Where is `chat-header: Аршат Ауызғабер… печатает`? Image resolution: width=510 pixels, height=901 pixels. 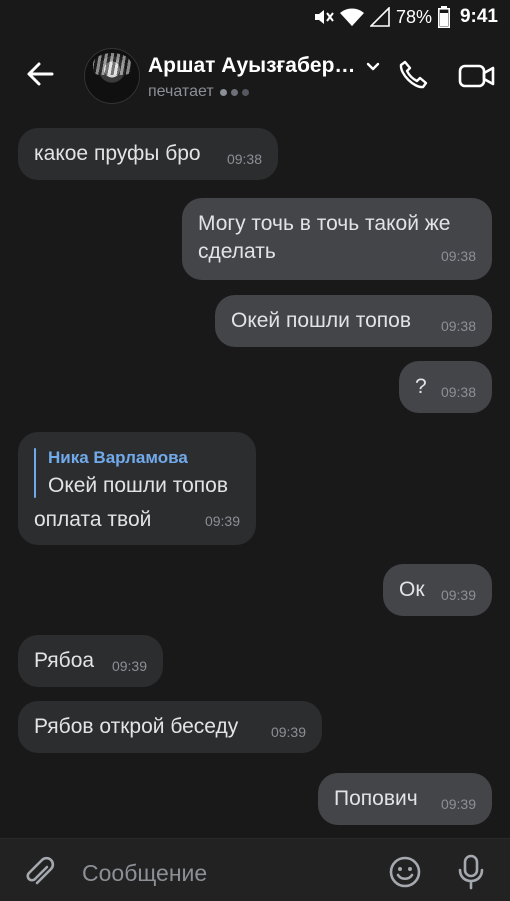
chat-header: Аршат Ауызғабер… печатает is located at coordinates (255, 77).